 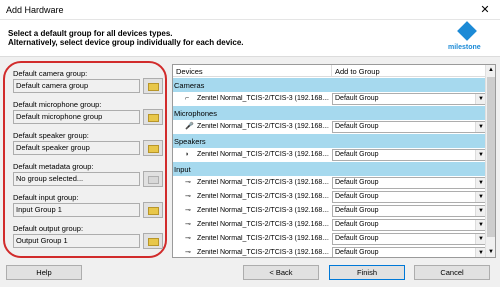 What do you see at coordinates (490, 252) in the screenshot?
I see `scroll-down-icon: ▼` at bounding box center [490, 252].